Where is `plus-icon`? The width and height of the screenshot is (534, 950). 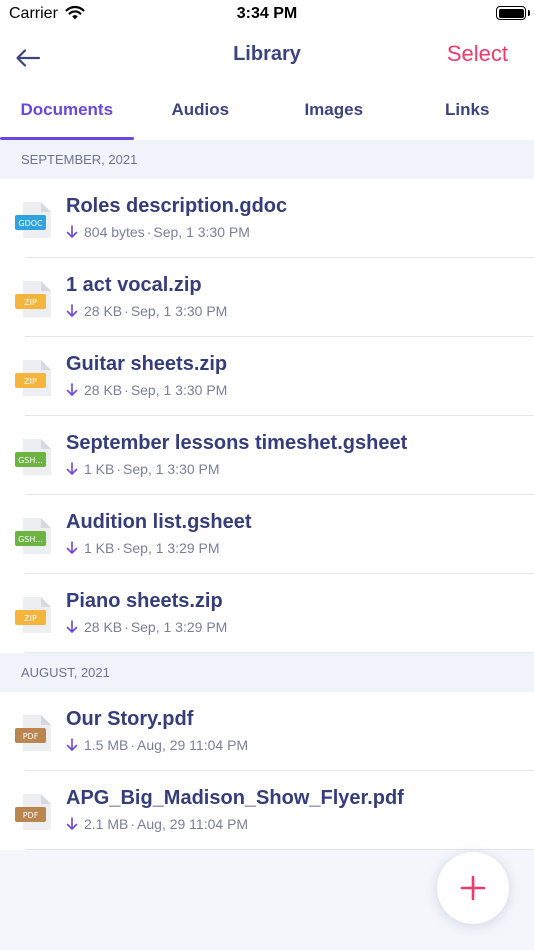 plus-icon is located at coordinates (473, 888).